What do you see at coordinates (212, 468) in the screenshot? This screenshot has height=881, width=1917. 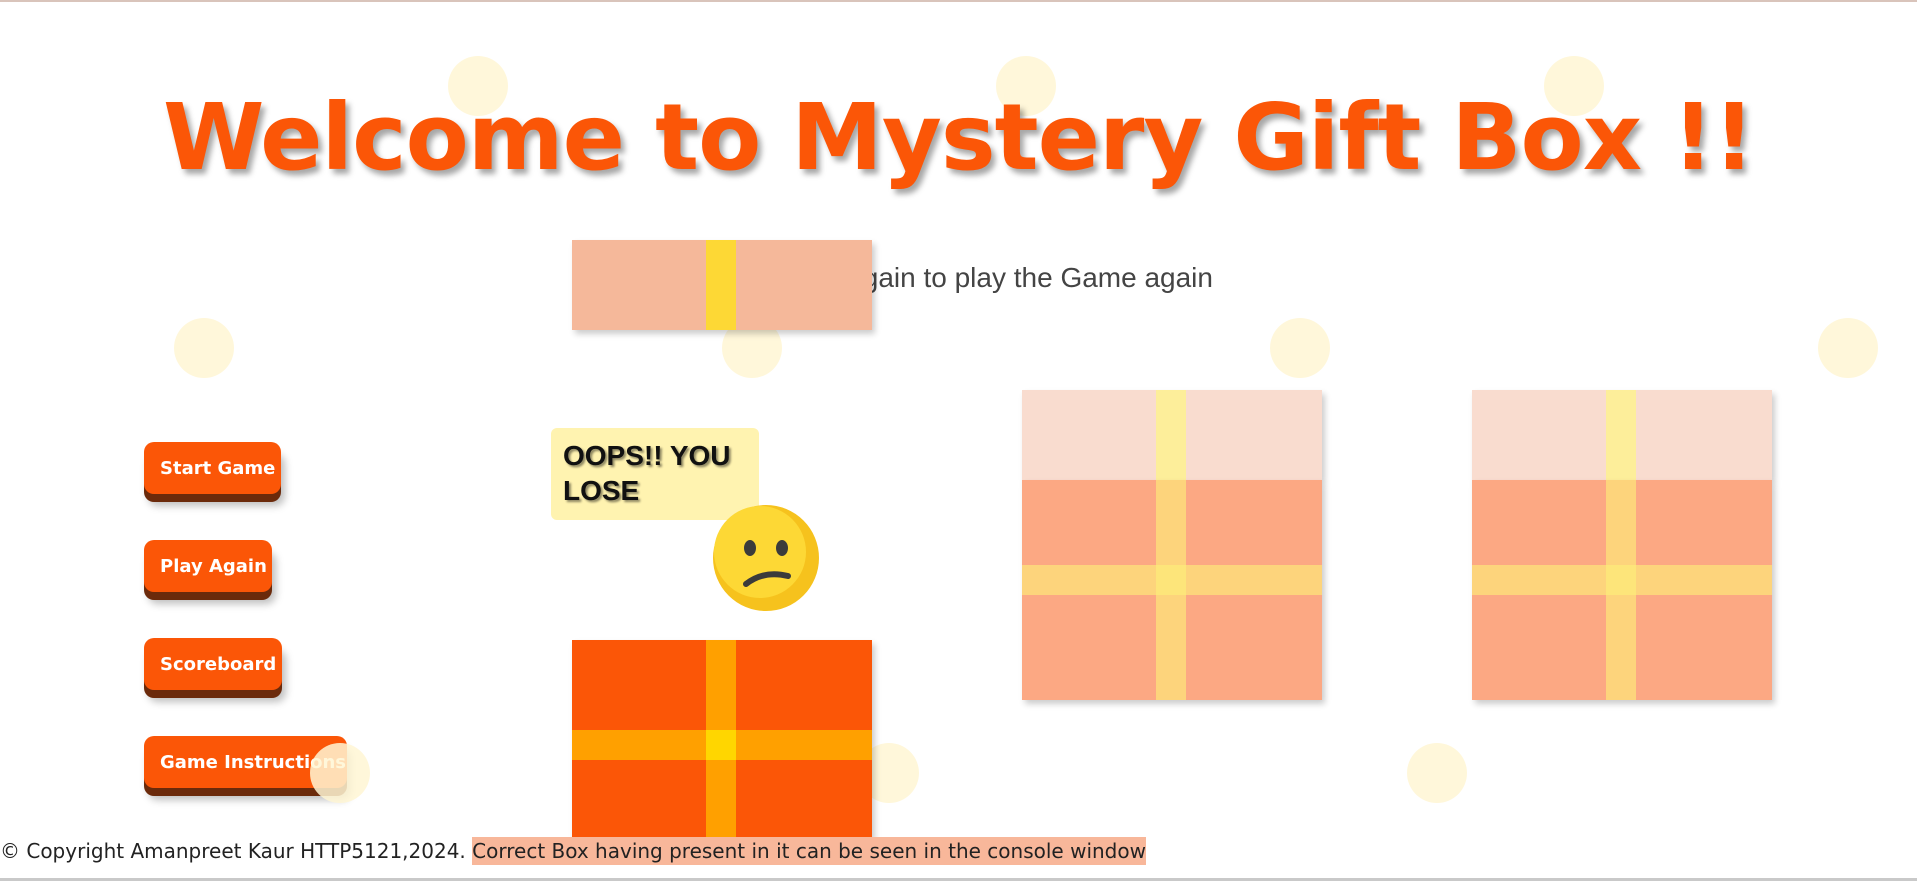 I see `start-game-button: Start Game` at bounding box center [212, 468].